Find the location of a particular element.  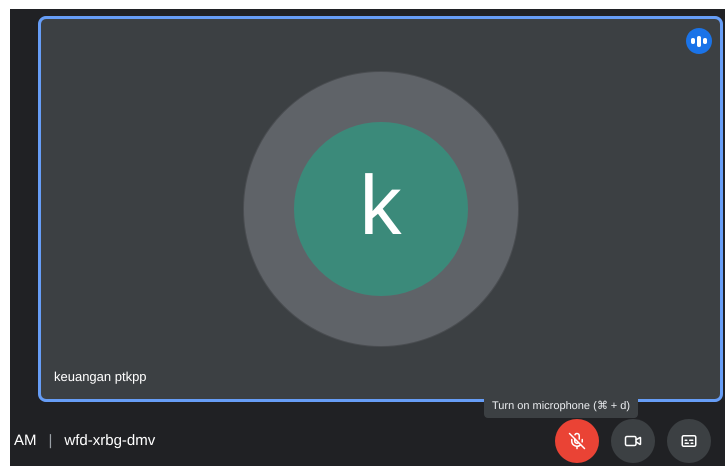

captions-button is located at coordinates (689, 441).